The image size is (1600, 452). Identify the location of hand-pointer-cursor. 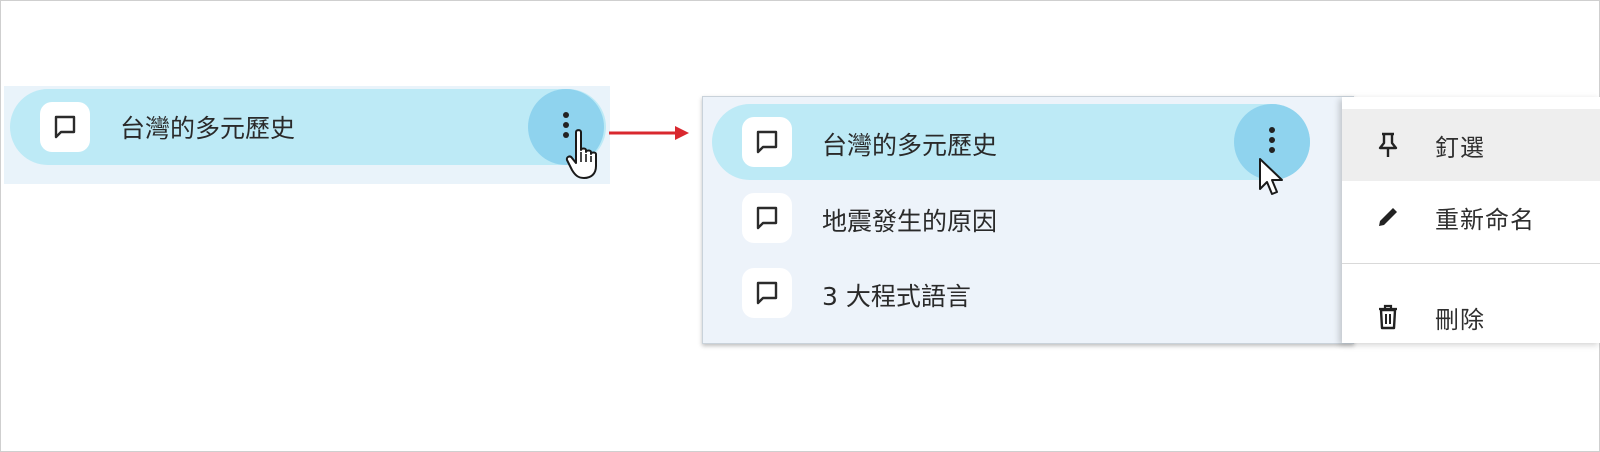
(581, 154).